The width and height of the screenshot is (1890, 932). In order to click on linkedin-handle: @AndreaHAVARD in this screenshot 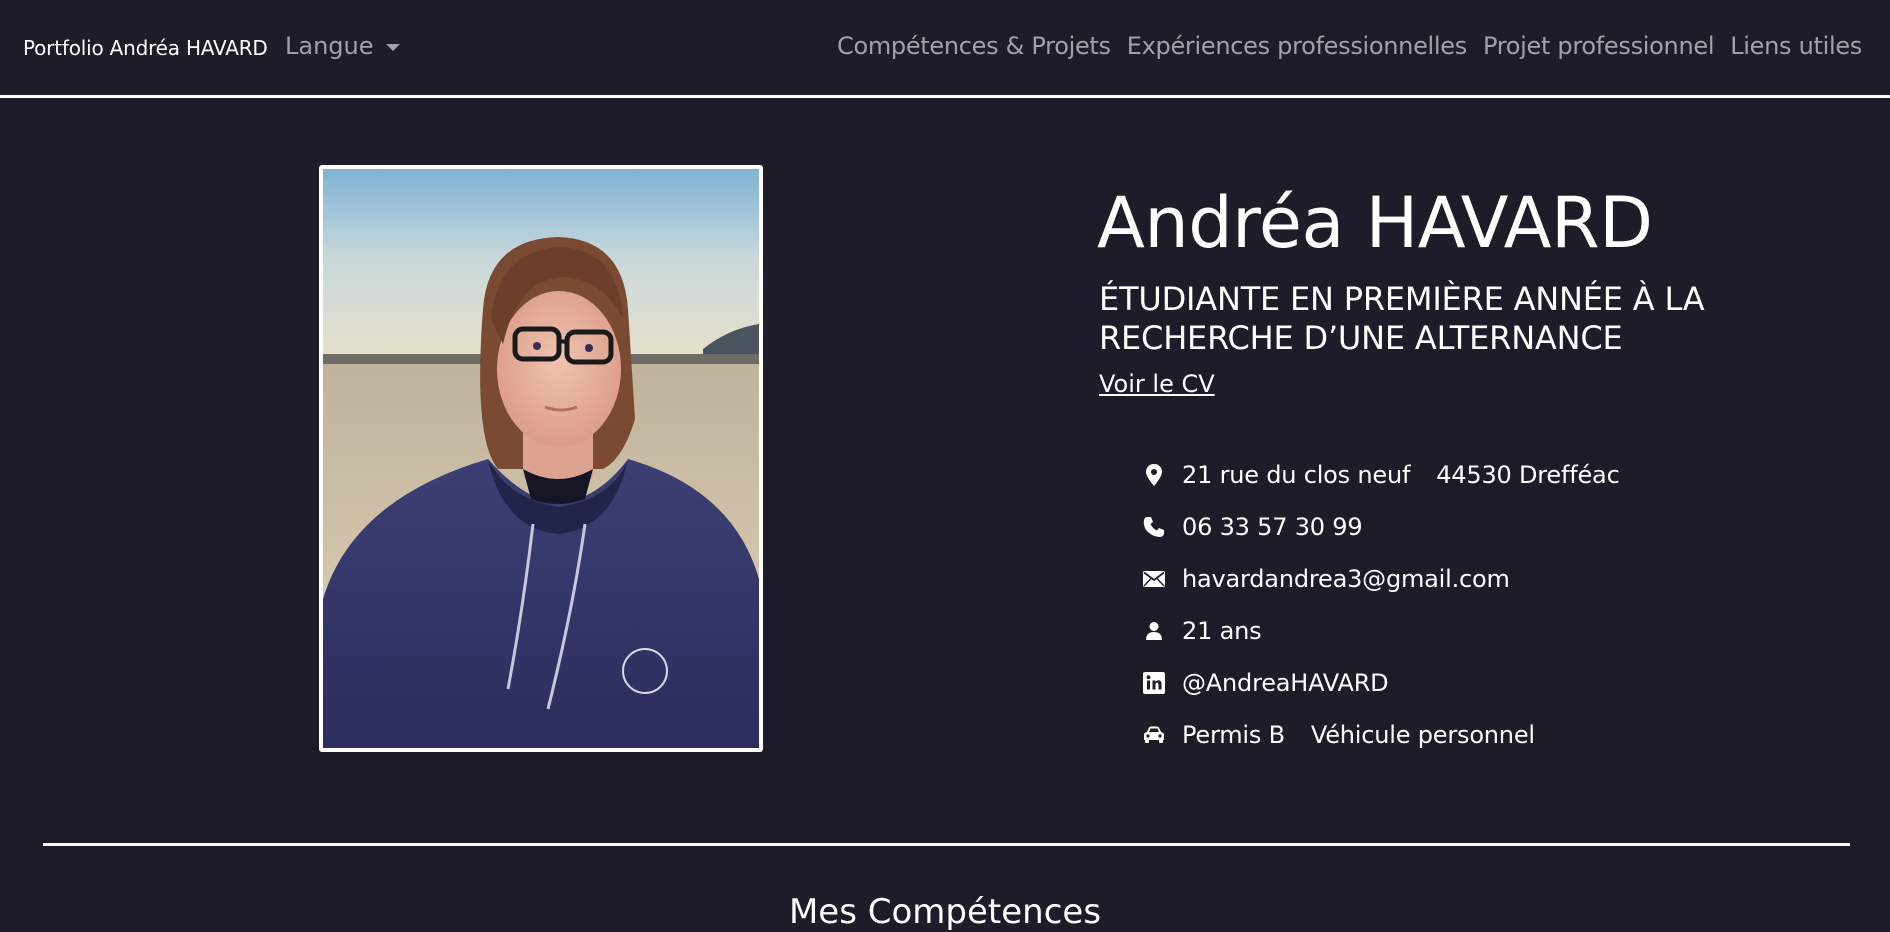, I will do `click(1285, 683)`.